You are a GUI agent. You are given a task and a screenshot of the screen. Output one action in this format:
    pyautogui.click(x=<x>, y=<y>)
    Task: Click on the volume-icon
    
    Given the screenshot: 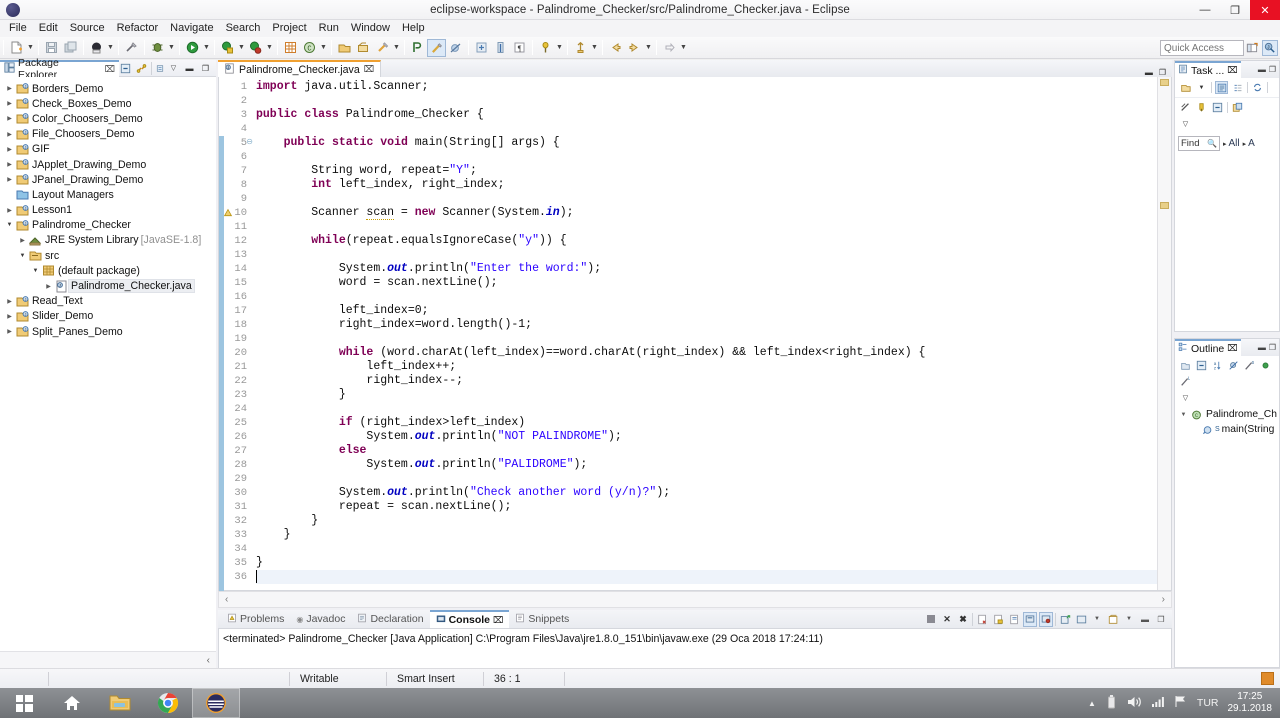 What is the action you would take?
    pyautogui.click(x=1134, y=703)
    